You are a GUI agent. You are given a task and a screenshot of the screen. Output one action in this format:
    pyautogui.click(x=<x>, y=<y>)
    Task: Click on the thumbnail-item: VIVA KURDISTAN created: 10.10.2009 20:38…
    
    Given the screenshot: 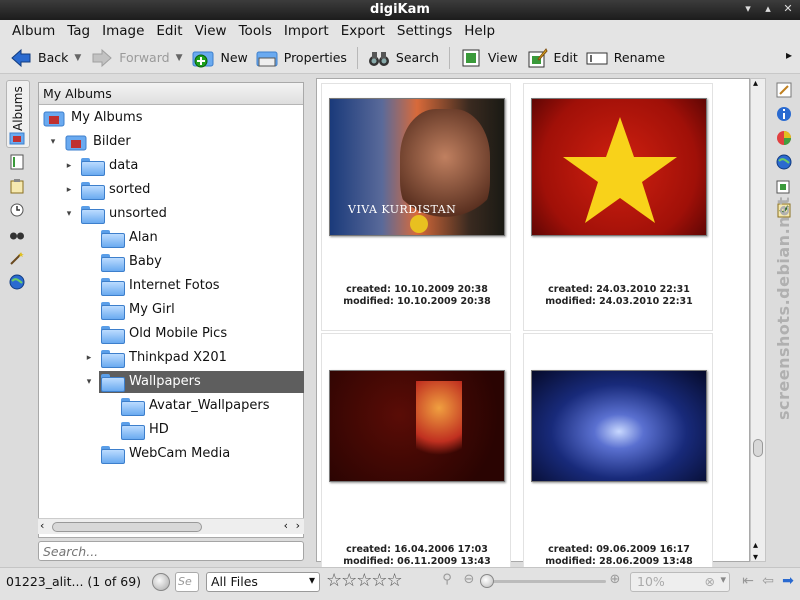 What is the action you would take?
    pyautogui.click(x=416, y=207)
    